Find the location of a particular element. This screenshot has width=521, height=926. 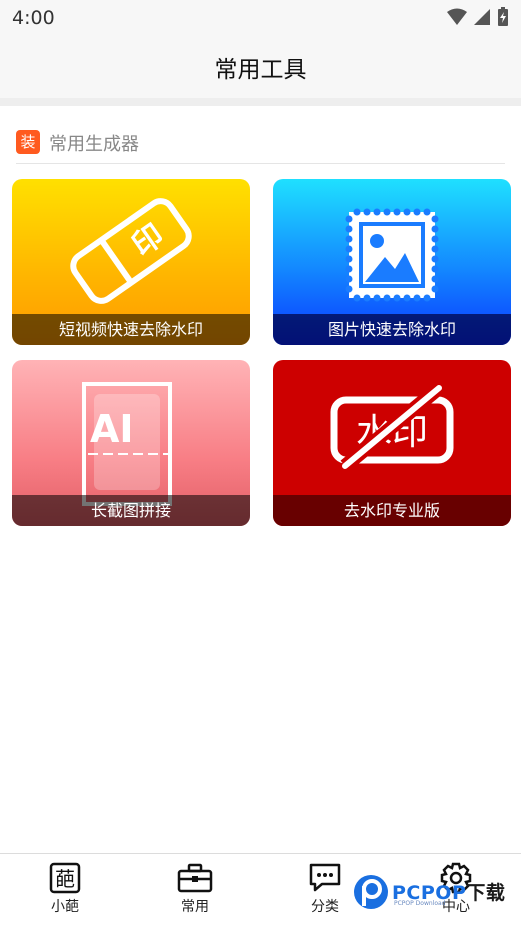

xiaopa-icon-text: 葩 is located at coordinates (65, 879).